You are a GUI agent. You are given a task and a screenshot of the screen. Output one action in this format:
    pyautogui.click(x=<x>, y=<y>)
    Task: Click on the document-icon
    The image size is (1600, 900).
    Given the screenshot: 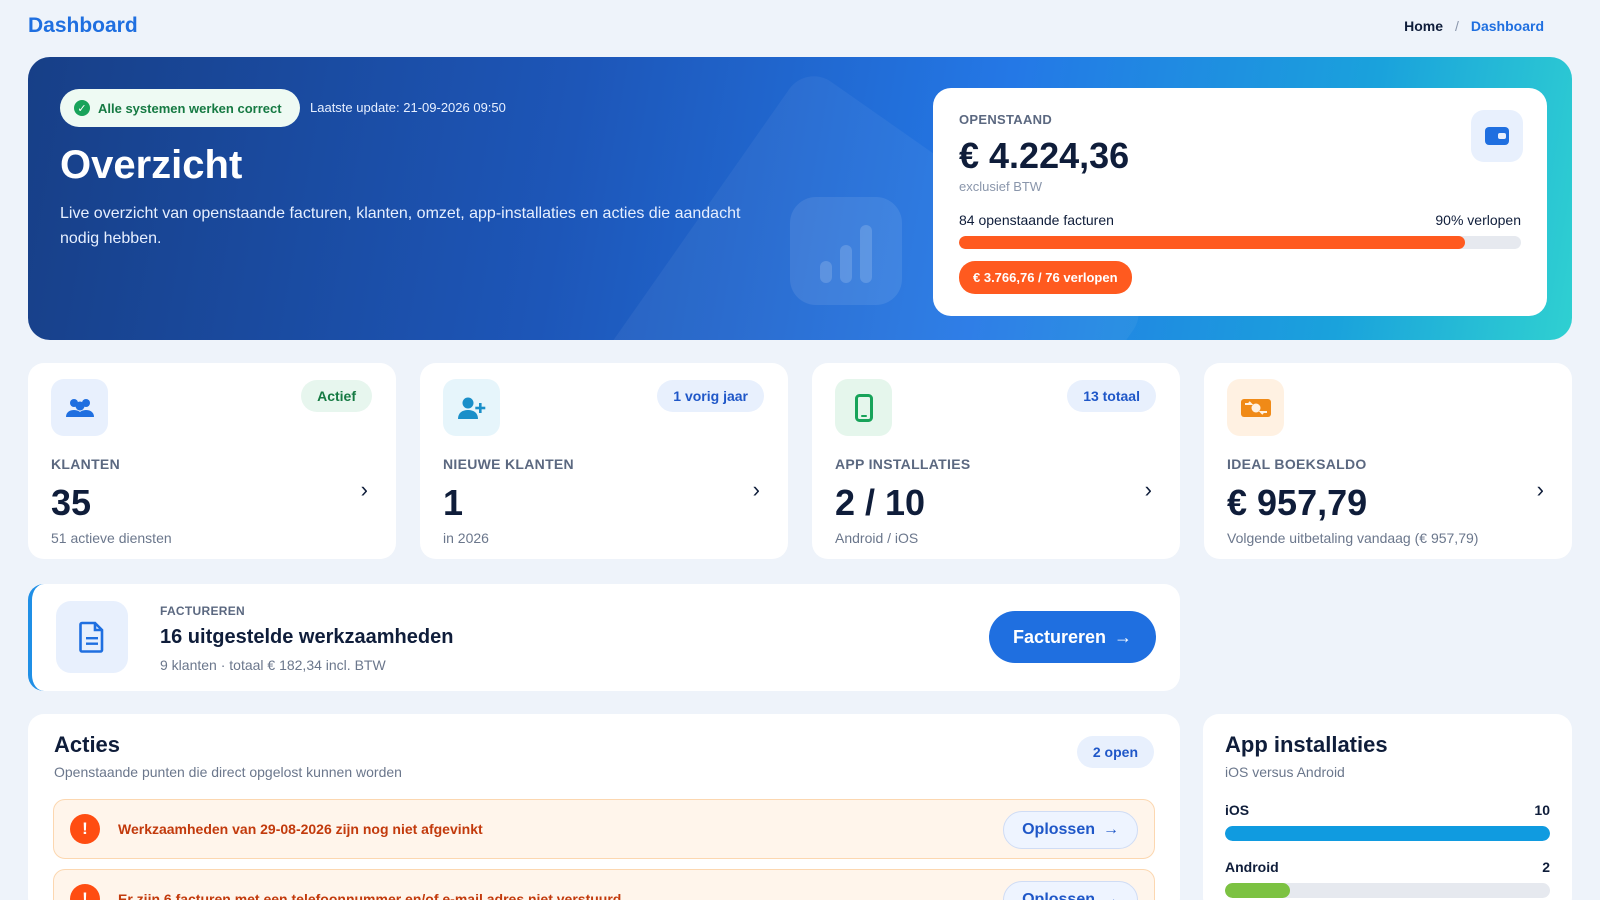 What is the action you would take?
    pyautogui.click(x=92, y=637)
    